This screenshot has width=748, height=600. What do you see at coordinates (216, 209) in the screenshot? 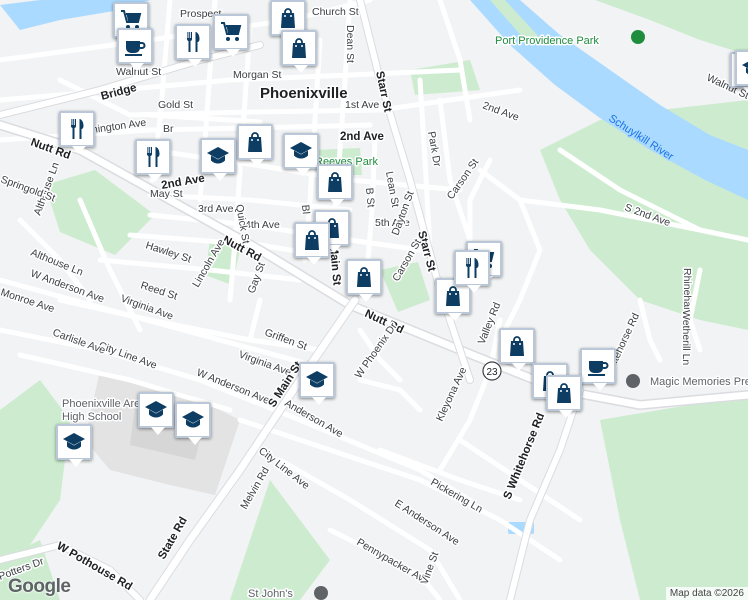
I see `street-label: 3rd Ave` at bounding box center [216, 209].